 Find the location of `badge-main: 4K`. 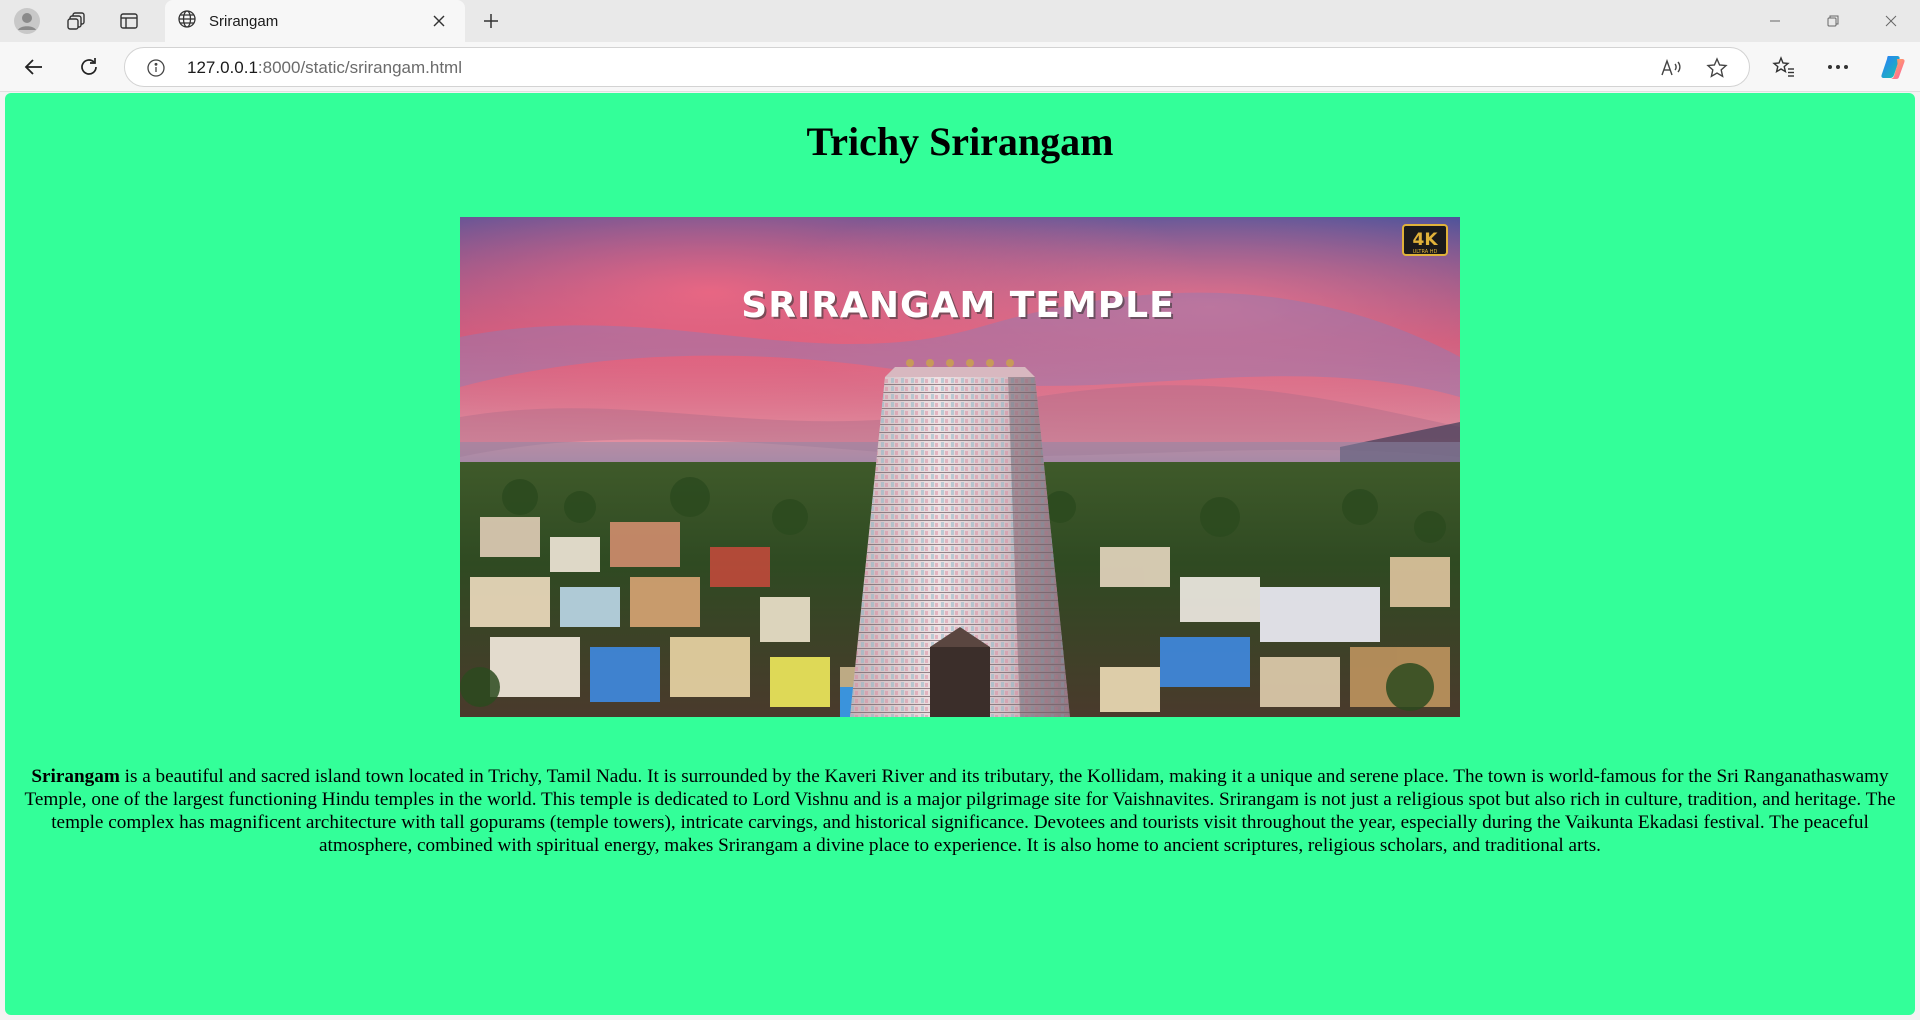

badge-main: 4K is located at coordinates (1425, 240).